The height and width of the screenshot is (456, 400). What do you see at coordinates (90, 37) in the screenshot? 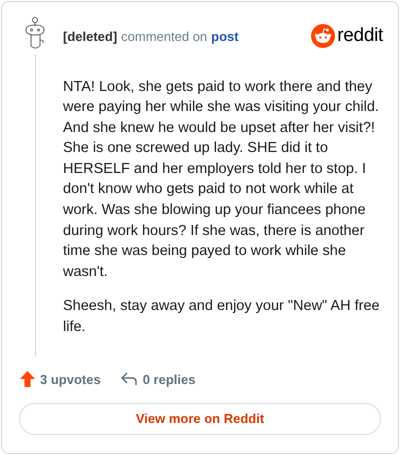
I see `author-name: [deleted]` at bounding box center [90, 37].